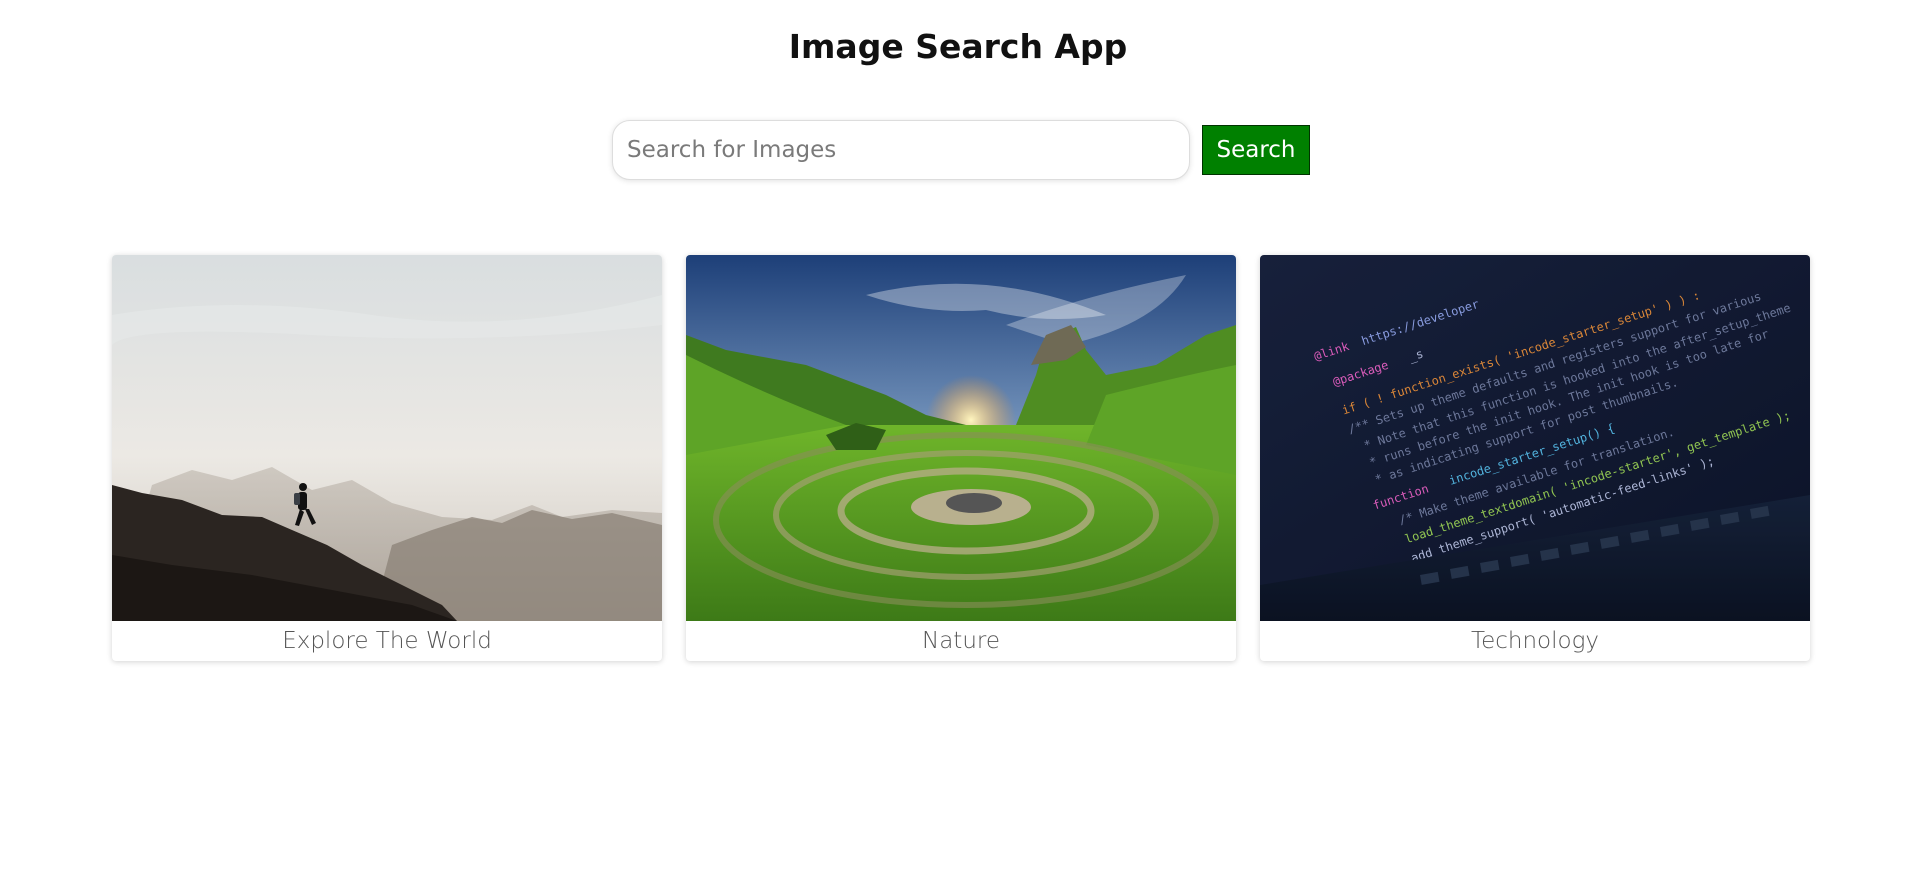  What do you see at coordinates (961, 438) in the screenshot?
I see `green-valley-stone-spiral-image` at bounding box center [961, 438].